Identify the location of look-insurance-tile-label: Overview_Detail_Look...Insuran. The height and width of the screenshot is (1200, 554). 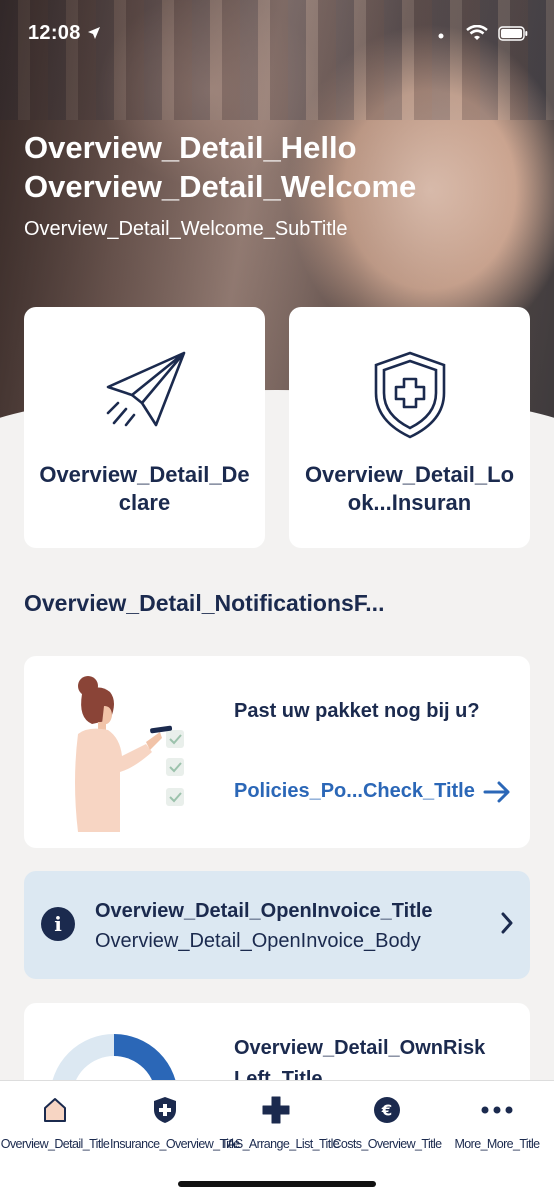
(409, 488).